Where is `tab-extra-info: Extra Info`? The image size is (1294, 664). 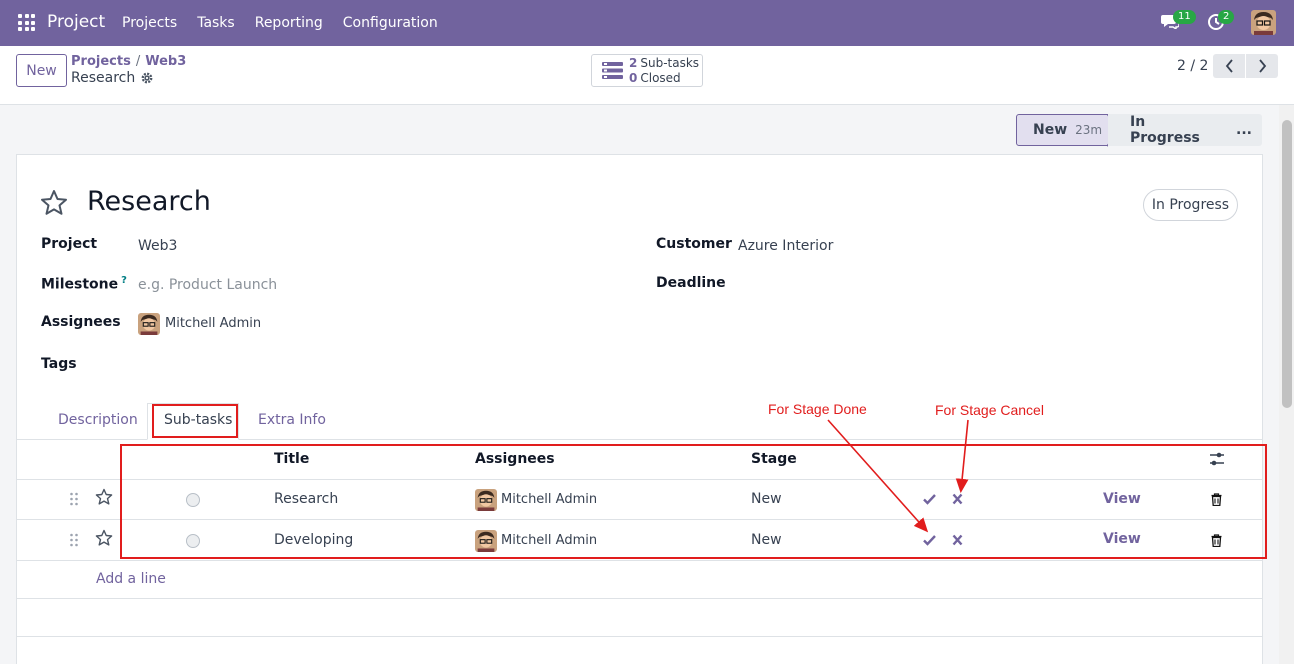 tab-extra-info: Extra Info is located at coordinates (292, 420).